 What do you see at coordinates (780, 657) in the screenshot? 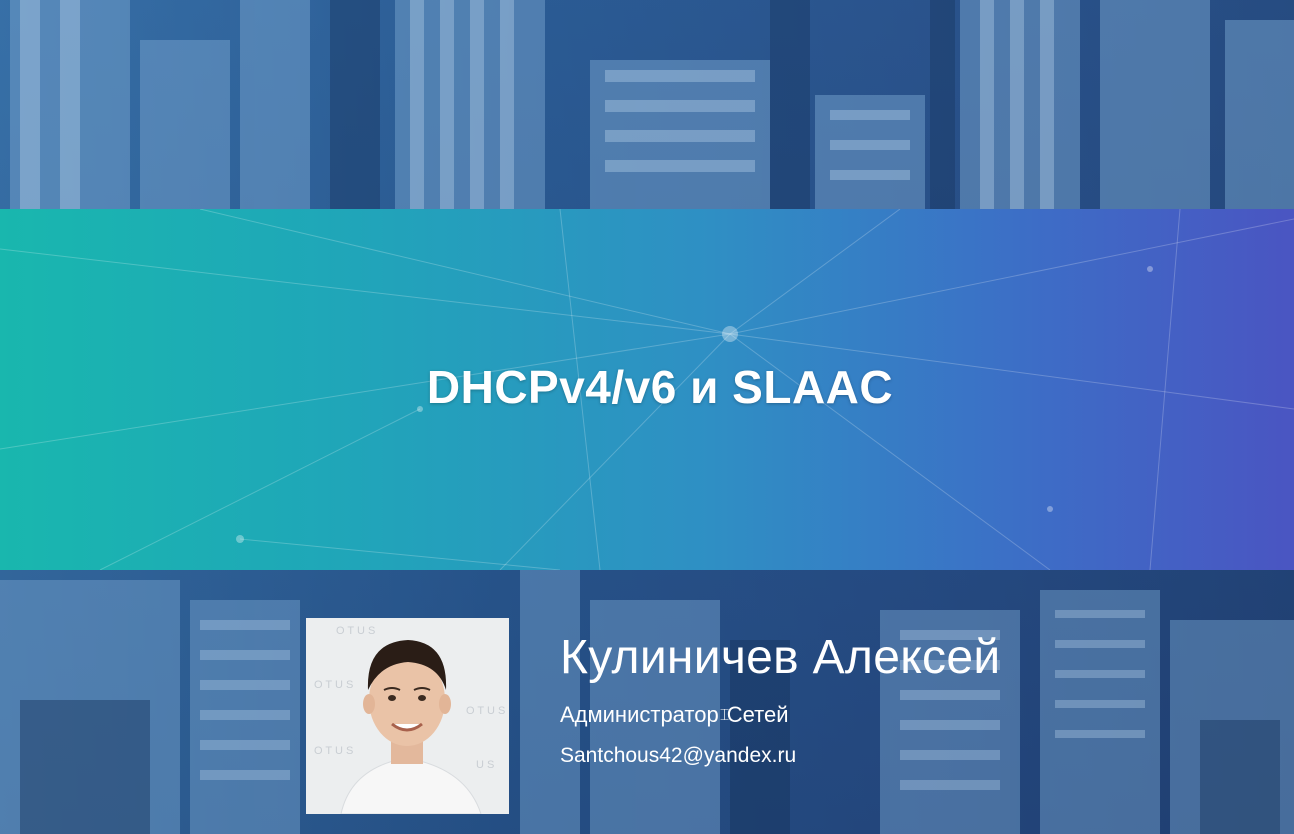
I see `author-name: Кулиничев Алексей` at bounding box center [780, 657].